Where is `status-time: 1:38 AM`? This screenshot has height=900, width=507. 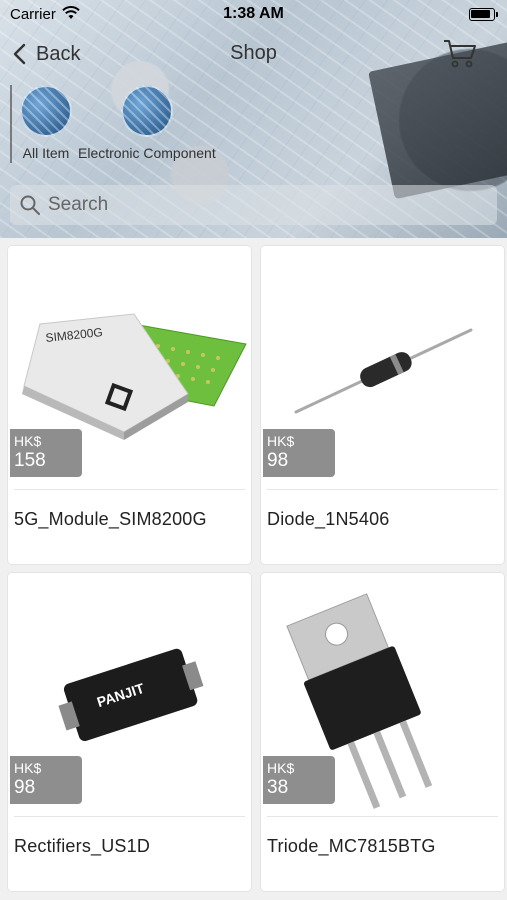
status-time: 1:38 AM is located at coordinates (253, 13).